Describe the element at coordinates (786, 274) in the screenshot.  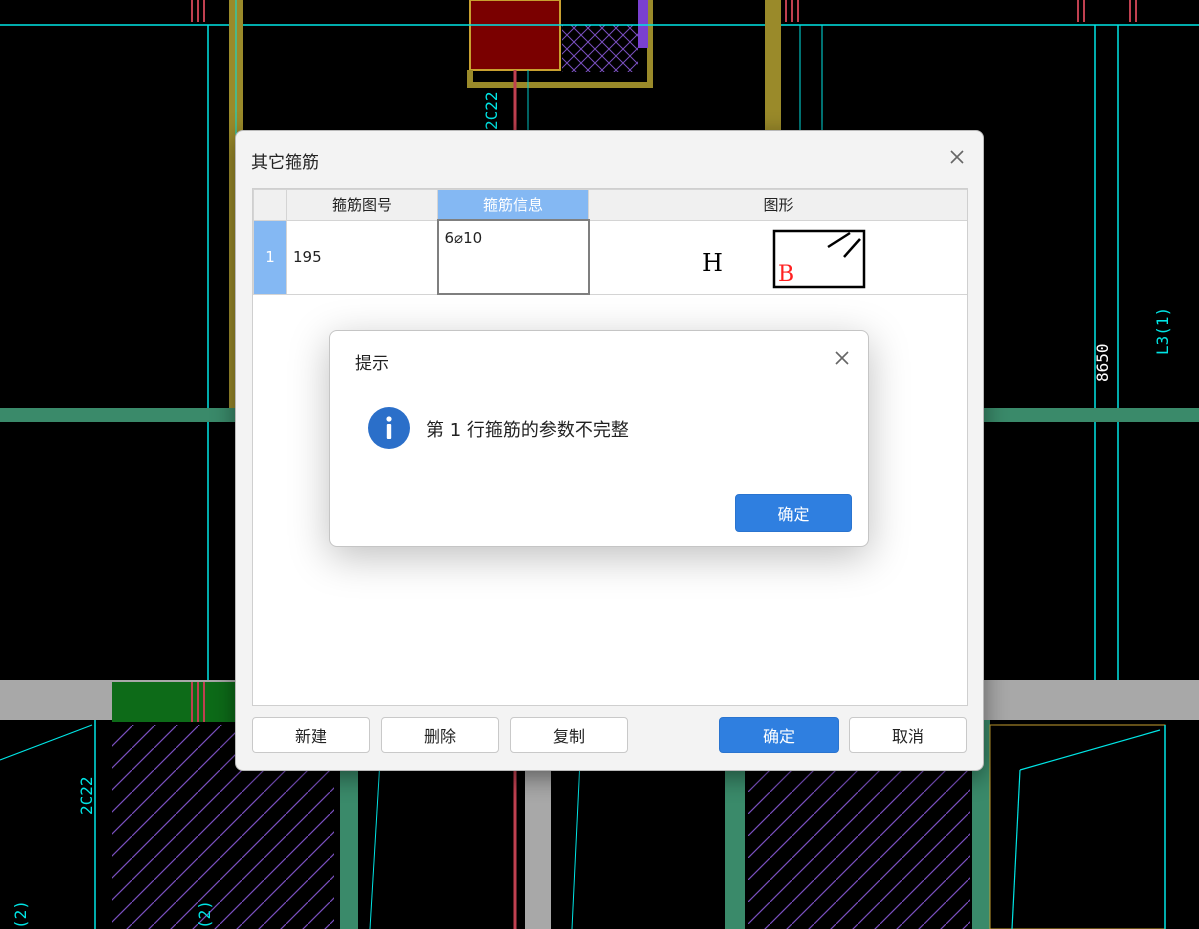
I see `shape-label-b: B` at that location.